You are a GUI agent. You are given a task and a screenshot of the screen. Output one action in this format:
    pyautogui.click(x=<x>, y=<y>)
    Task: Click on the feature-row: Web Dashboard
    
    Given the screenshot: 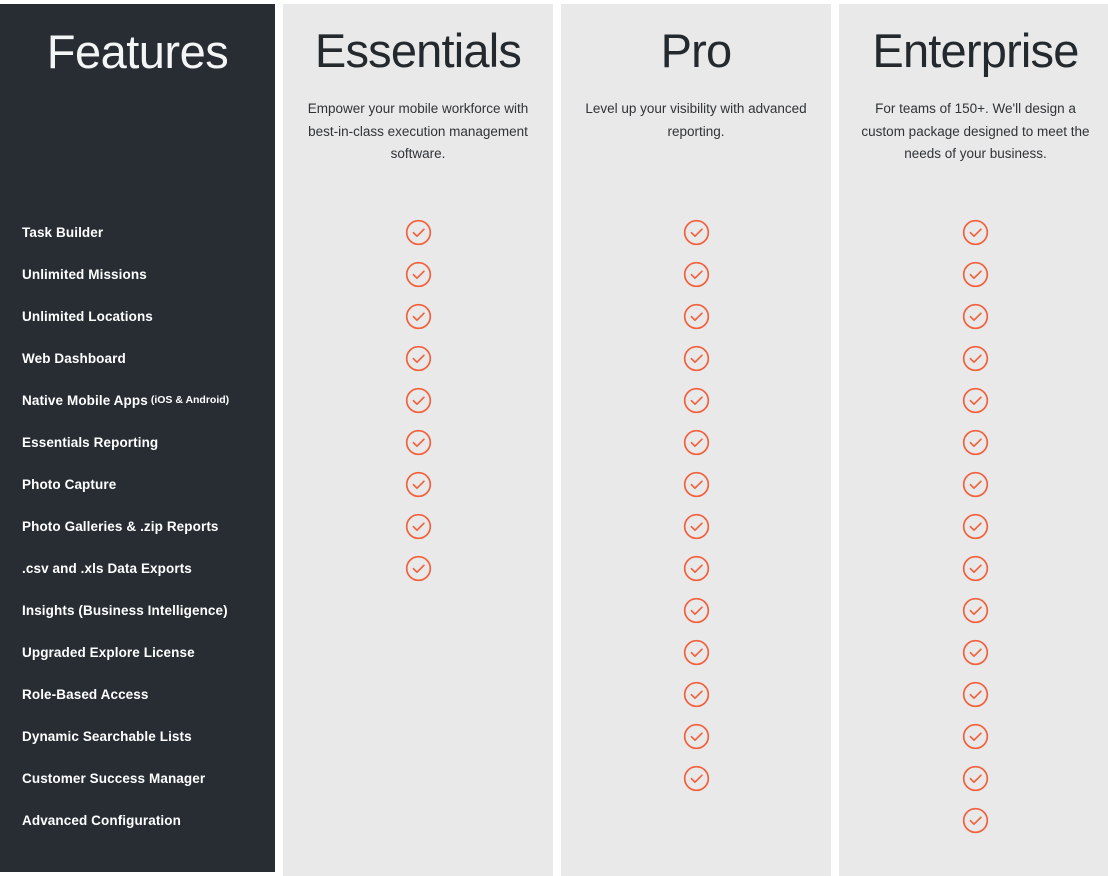 What is the action you would take?
    pyautogui.click(x=137, y=358)
    